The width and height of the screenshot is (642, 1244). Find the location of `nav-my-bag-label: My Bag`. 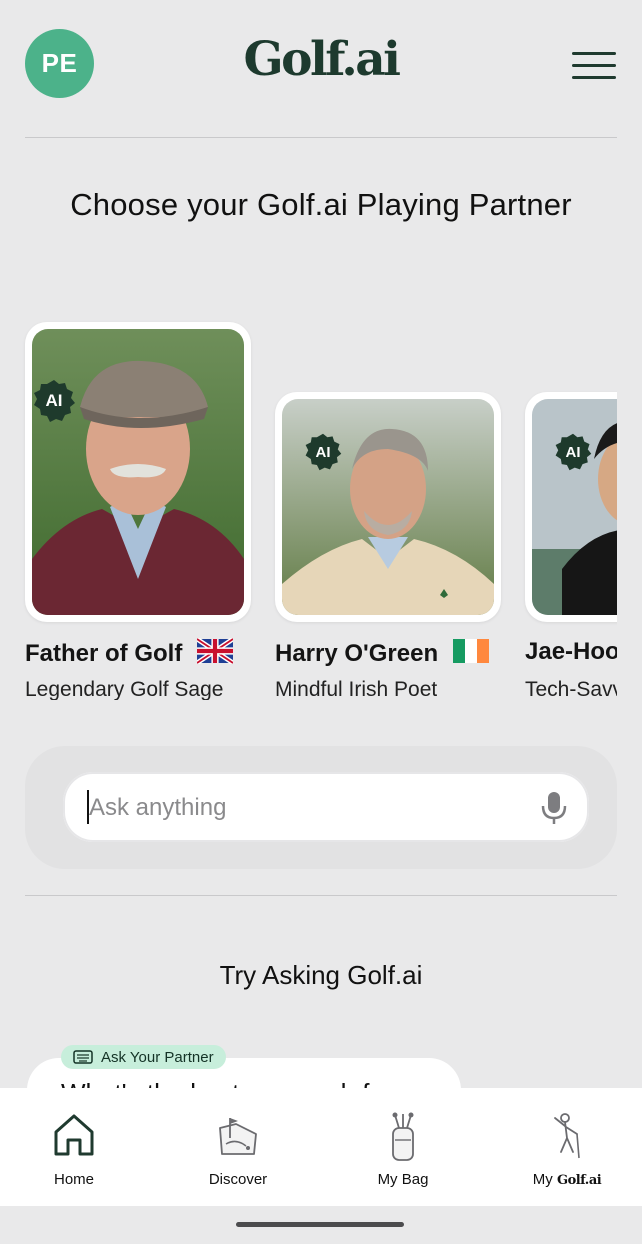

nav-my-bag-label: My Bag is located at coordinates (403, 1179).